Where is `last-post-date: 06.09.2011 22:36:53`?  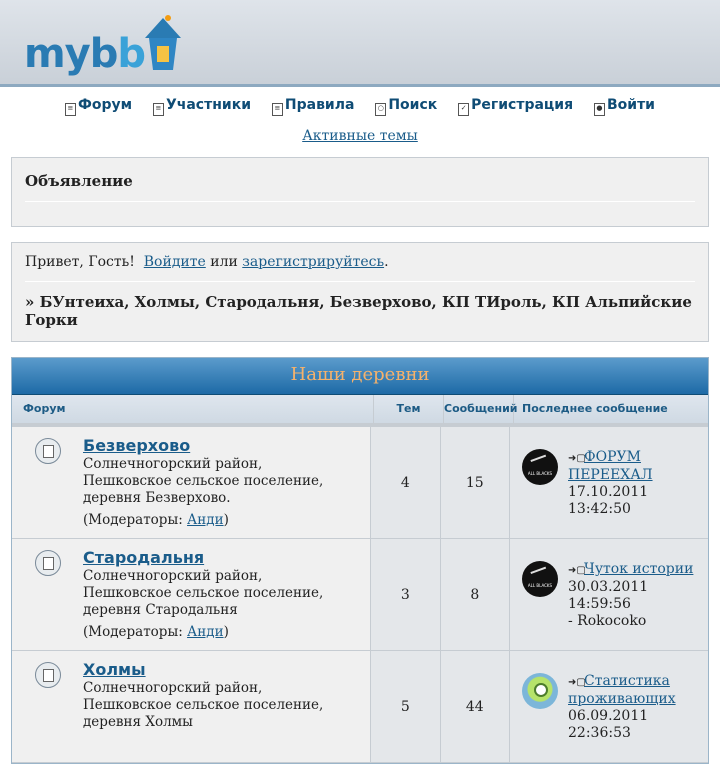 last-post-date: 06.09.2011 22:36:53 is located at coordinates (608, 724).